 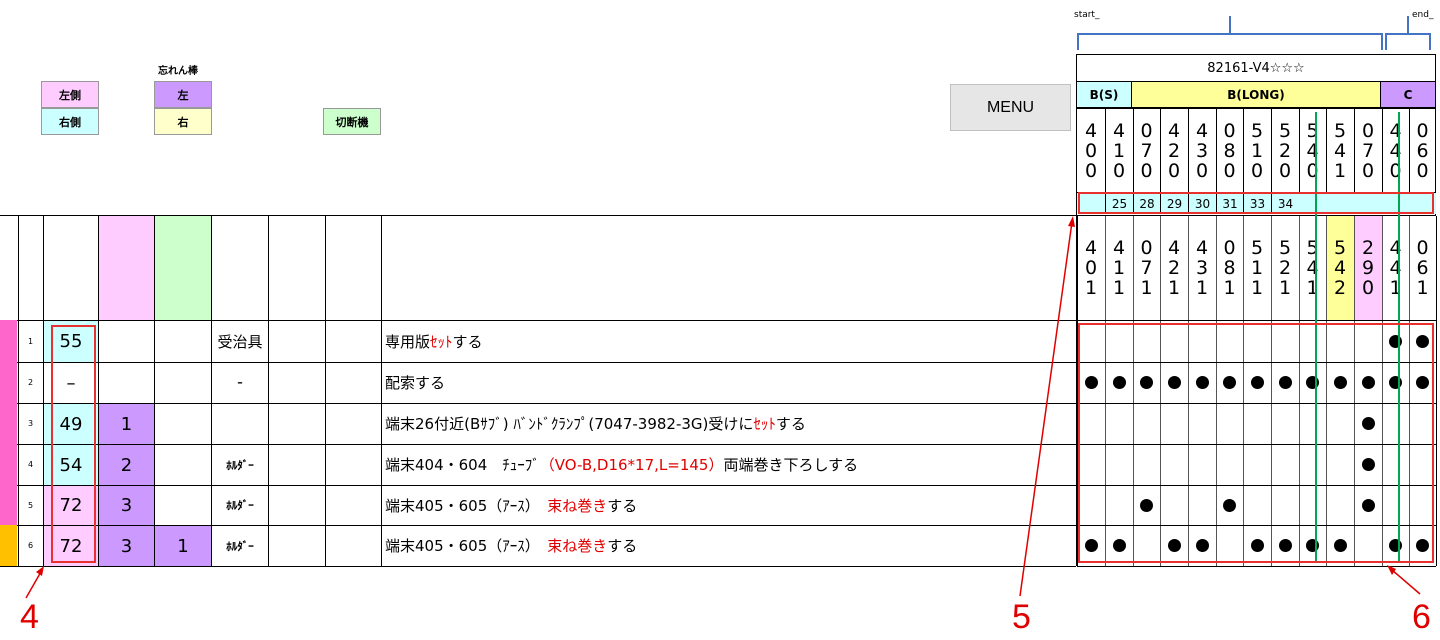 What do you see at coordinates (29, 617) in the screenshot?
I see `annotation-4: 4` at bounding box center [29, 617].